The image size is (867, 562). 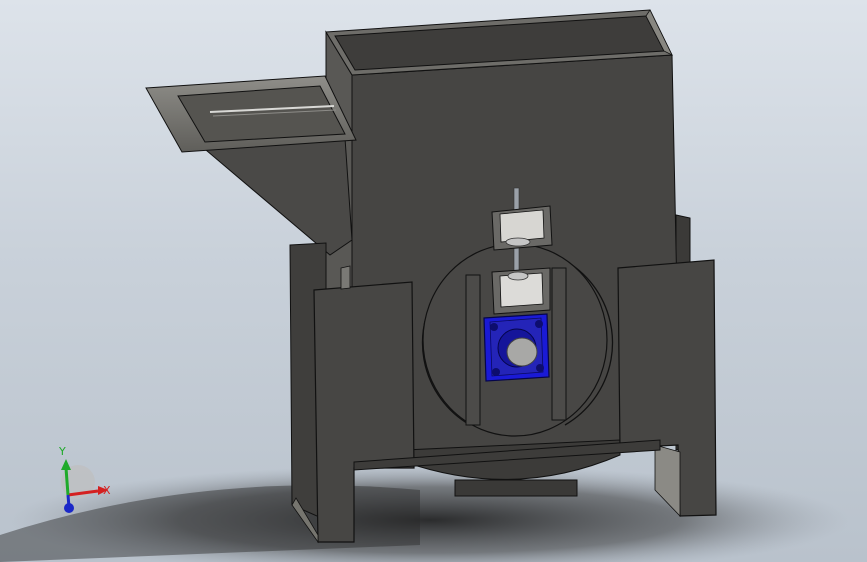 I want to click on triad-y-arrow-icon, so click(x=66, y=464).